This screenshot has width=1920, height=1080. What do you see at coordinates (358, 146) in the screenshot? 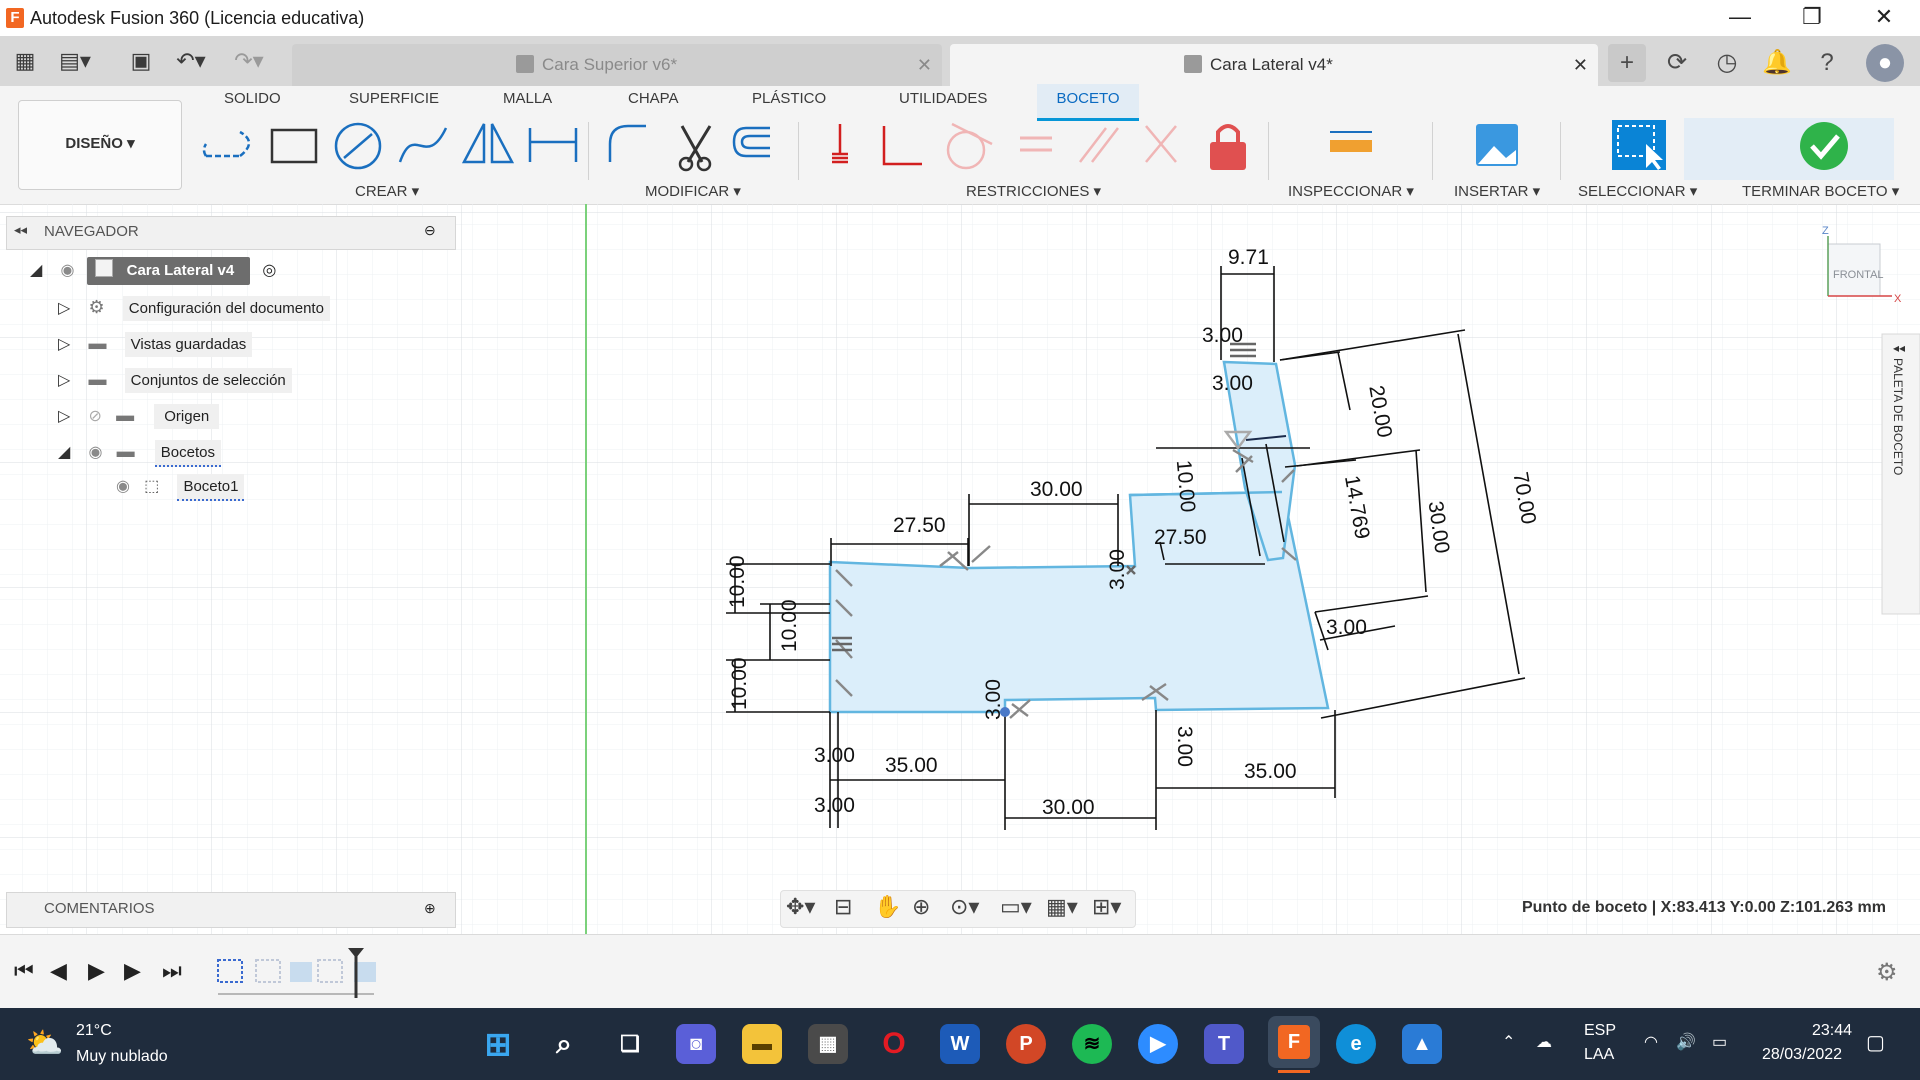
I see `circle-tool-icon` at bounding box center [358, 146].